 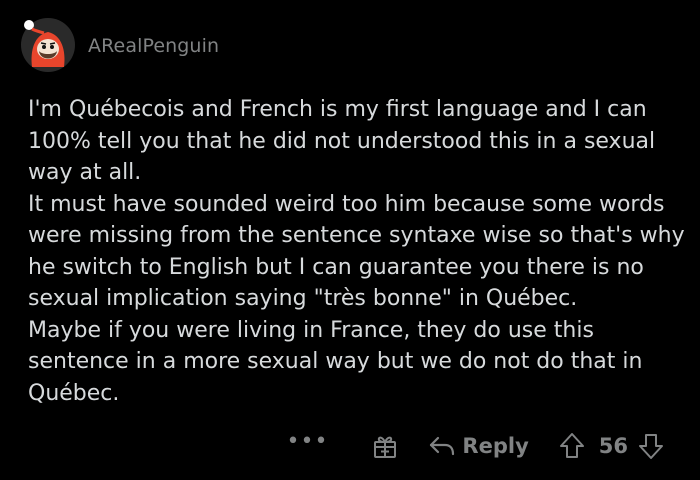 I want to click on vote-score: 56, so click(x=613, y=446).